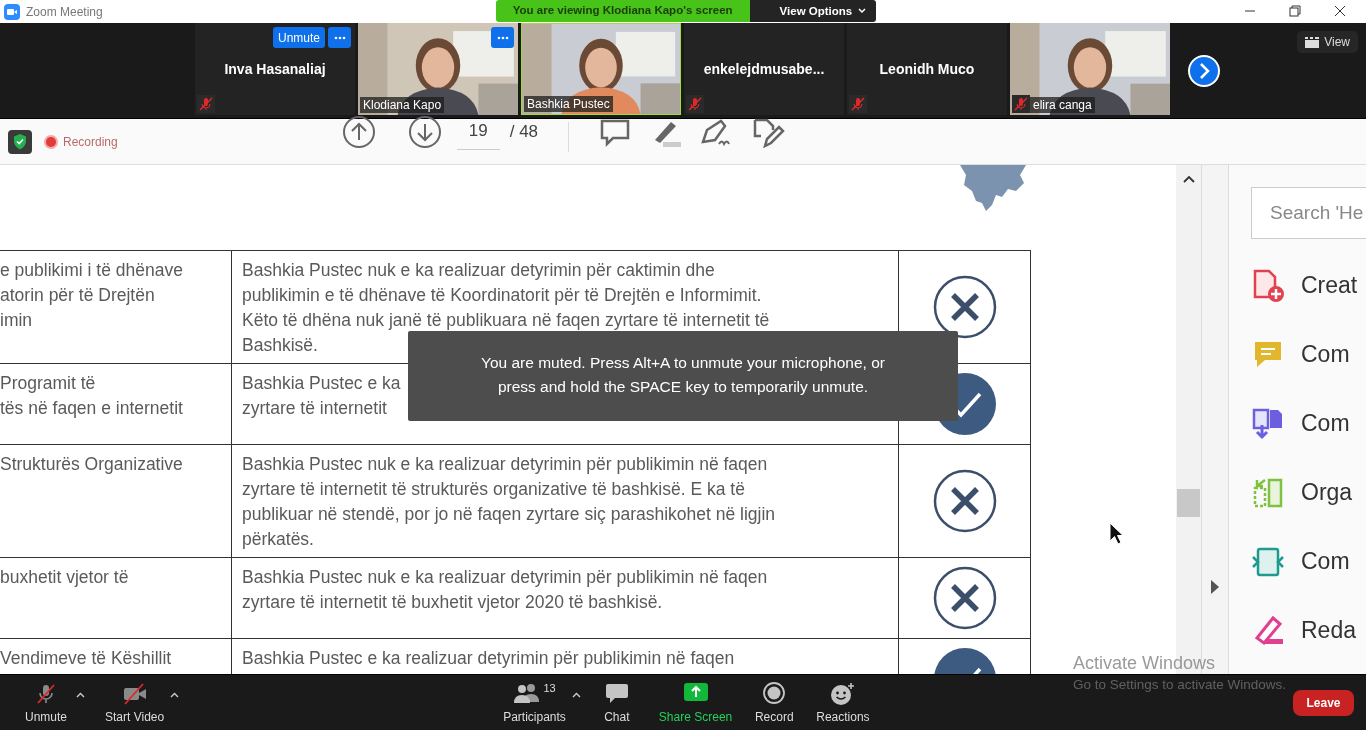  I want to click on table-cell: Strukturës Organizative, so click(116, 501).